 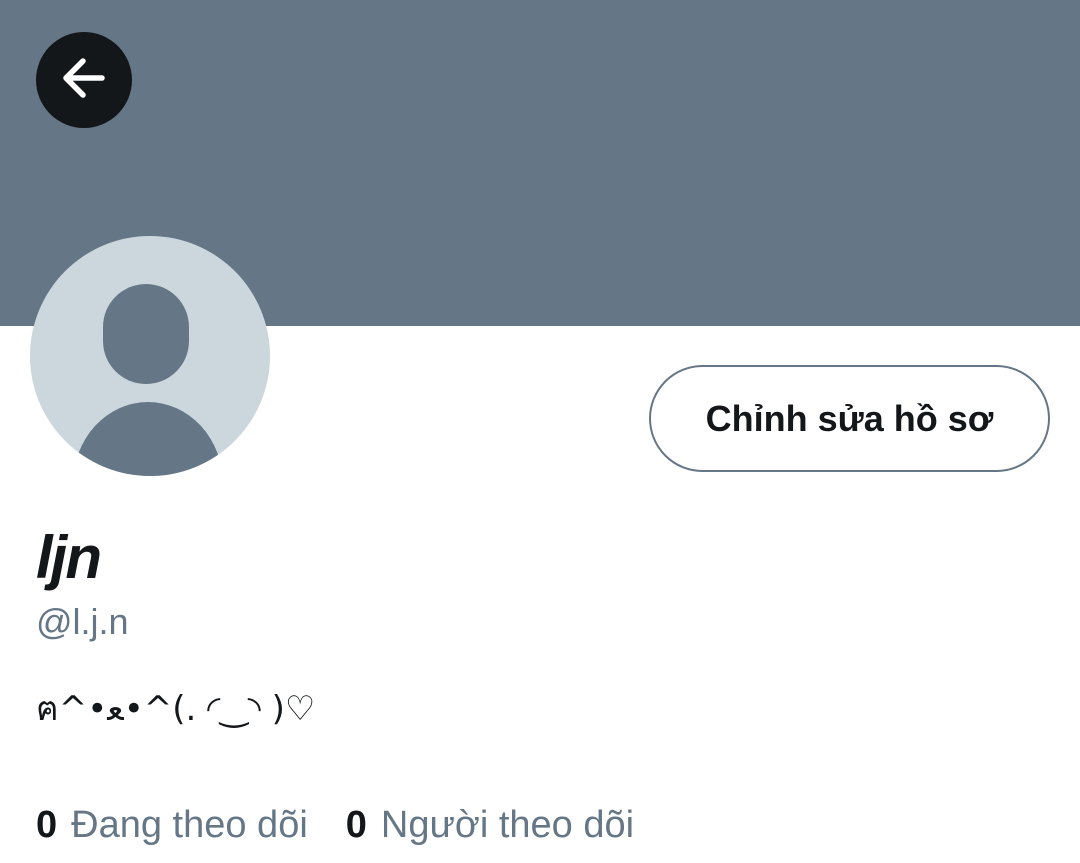 What do you see at coordinates (82, 621) in the screenshot?
I see `user-handle: @l.j.n` at bounding box center [82, 621].